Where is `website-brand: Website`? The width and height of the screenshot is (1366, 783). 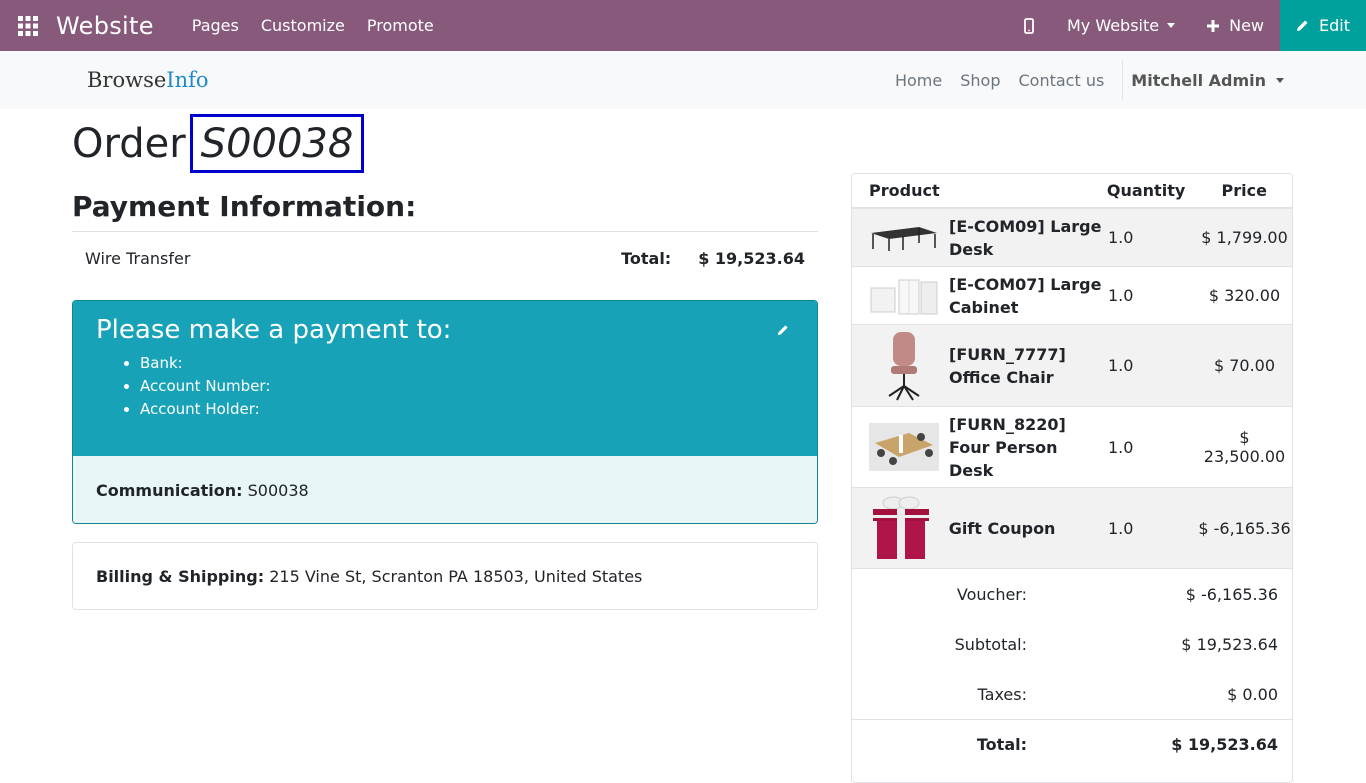
website-brand: Website is located at coordinates (105, 26).